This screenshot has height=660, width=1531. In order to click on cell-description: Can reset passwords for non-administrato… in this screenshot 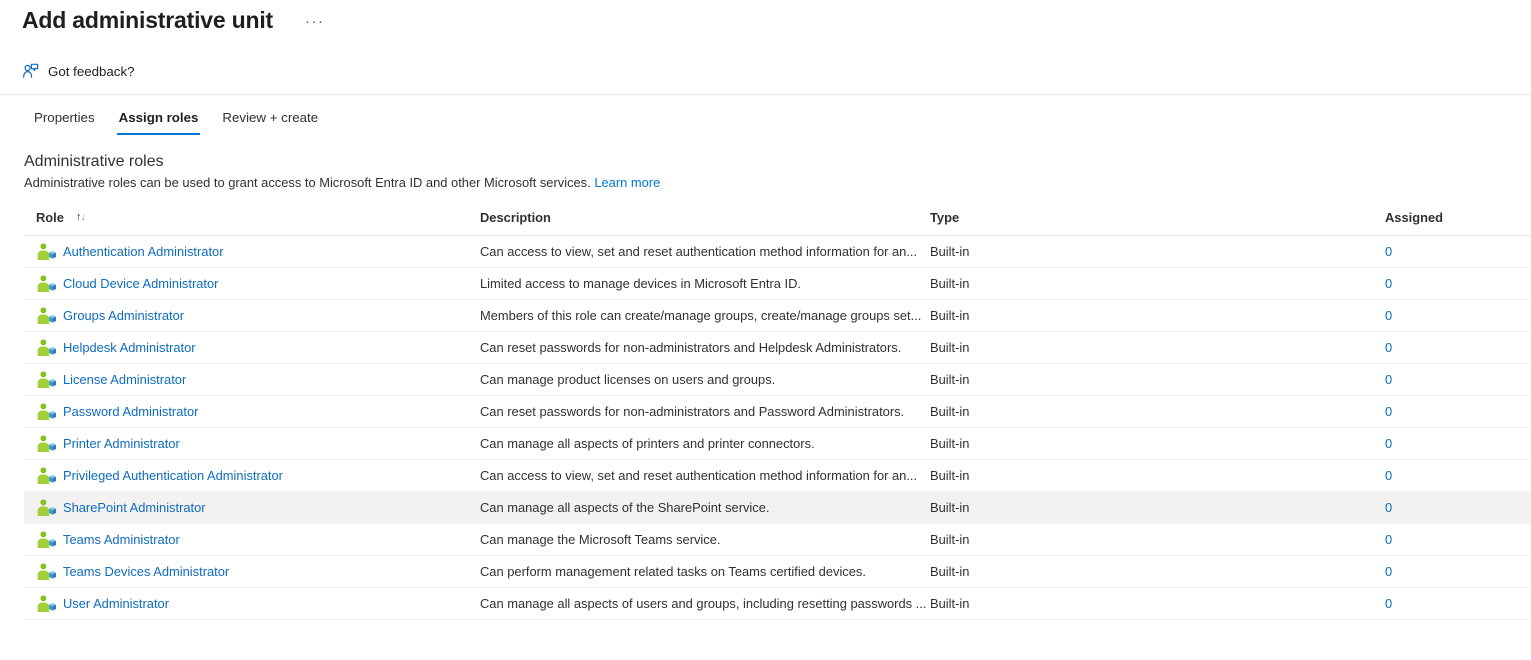, I will do `click(692, 411)`.